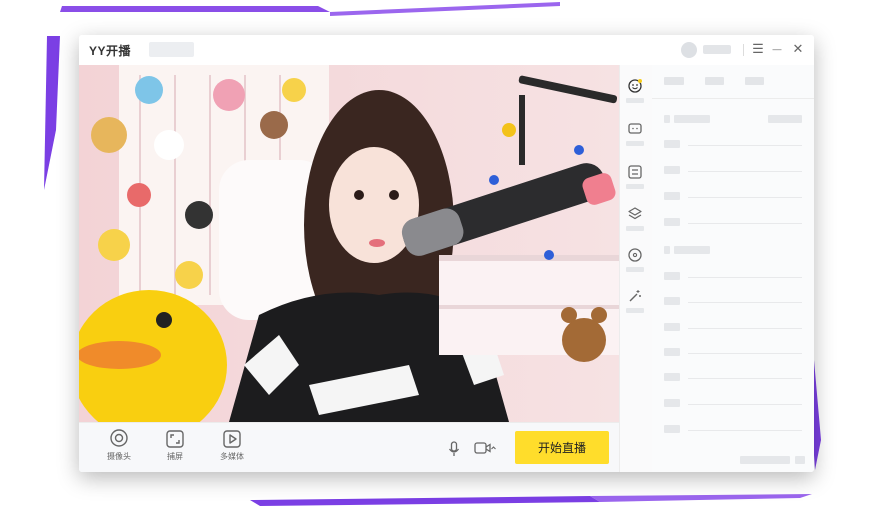  What do you see at coordinates (765, 460) in the screenshot?
I see `footer-placeholder` at bounding box center [765, 460].